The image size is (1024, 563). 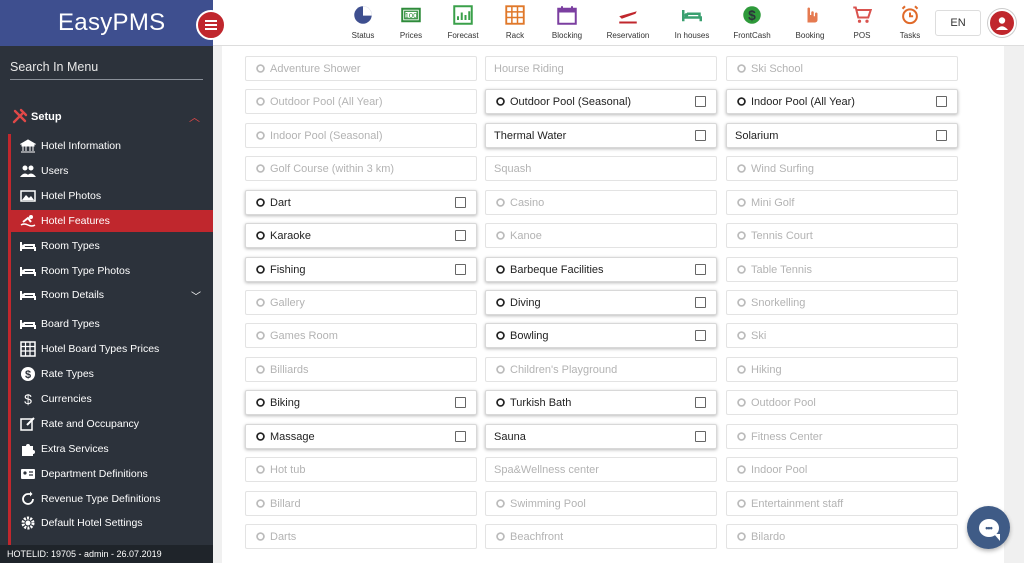 What do you see at coordinates (111, 324) in the screenshot?
I see `sidebar-item-board-types: Board Types` at bounding box center [111, 324].